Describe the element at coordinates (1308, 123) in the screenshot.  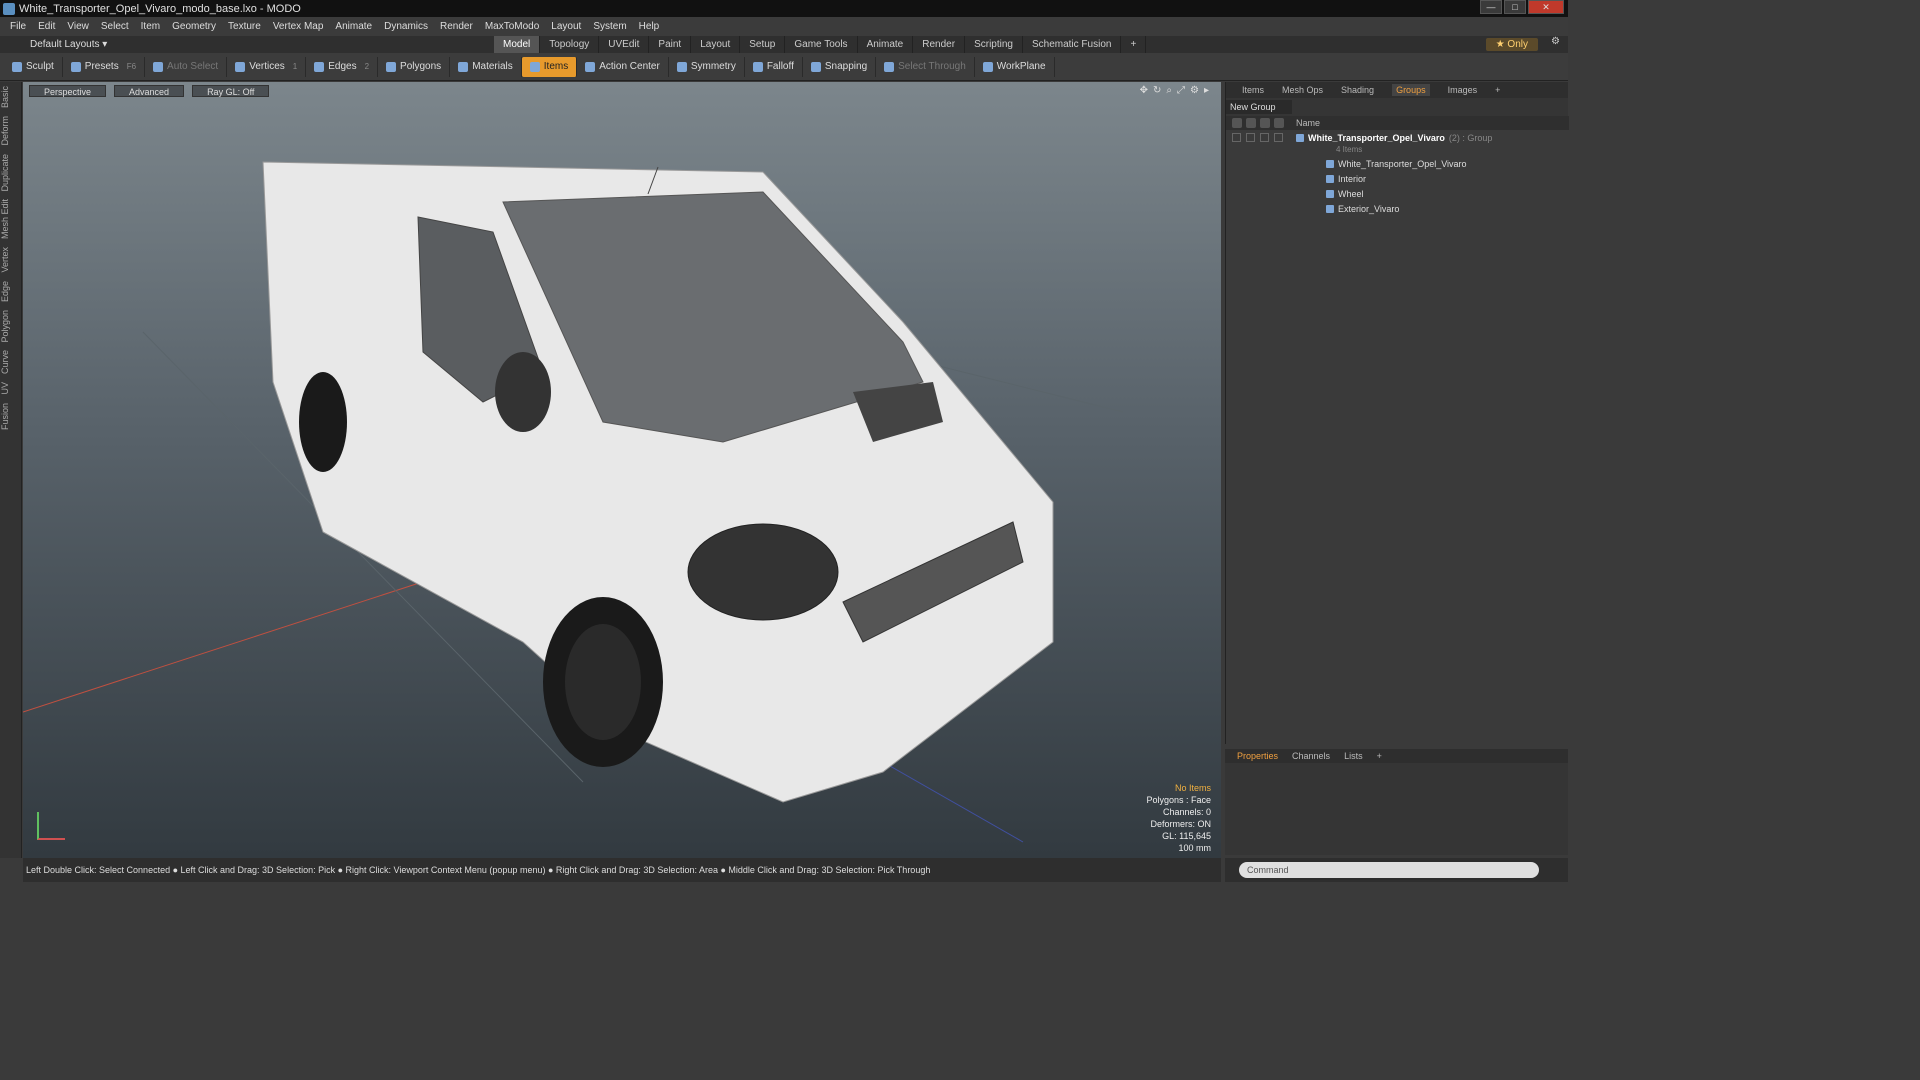
I see `column-name: Name` at that location.